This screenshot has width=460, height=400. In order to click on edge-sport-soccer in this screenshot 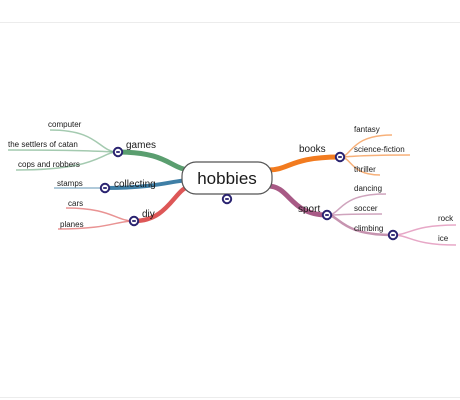, I will do `click(354, 214)`.